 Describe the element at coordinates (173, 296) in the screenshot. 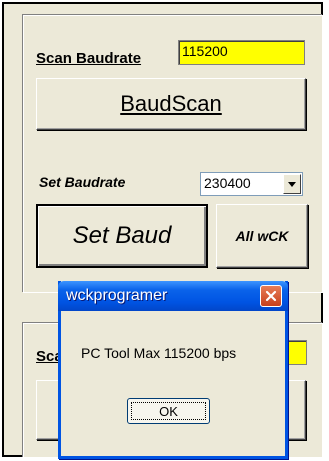

I see `dialog-titlebar: wckprogramer` at that location.